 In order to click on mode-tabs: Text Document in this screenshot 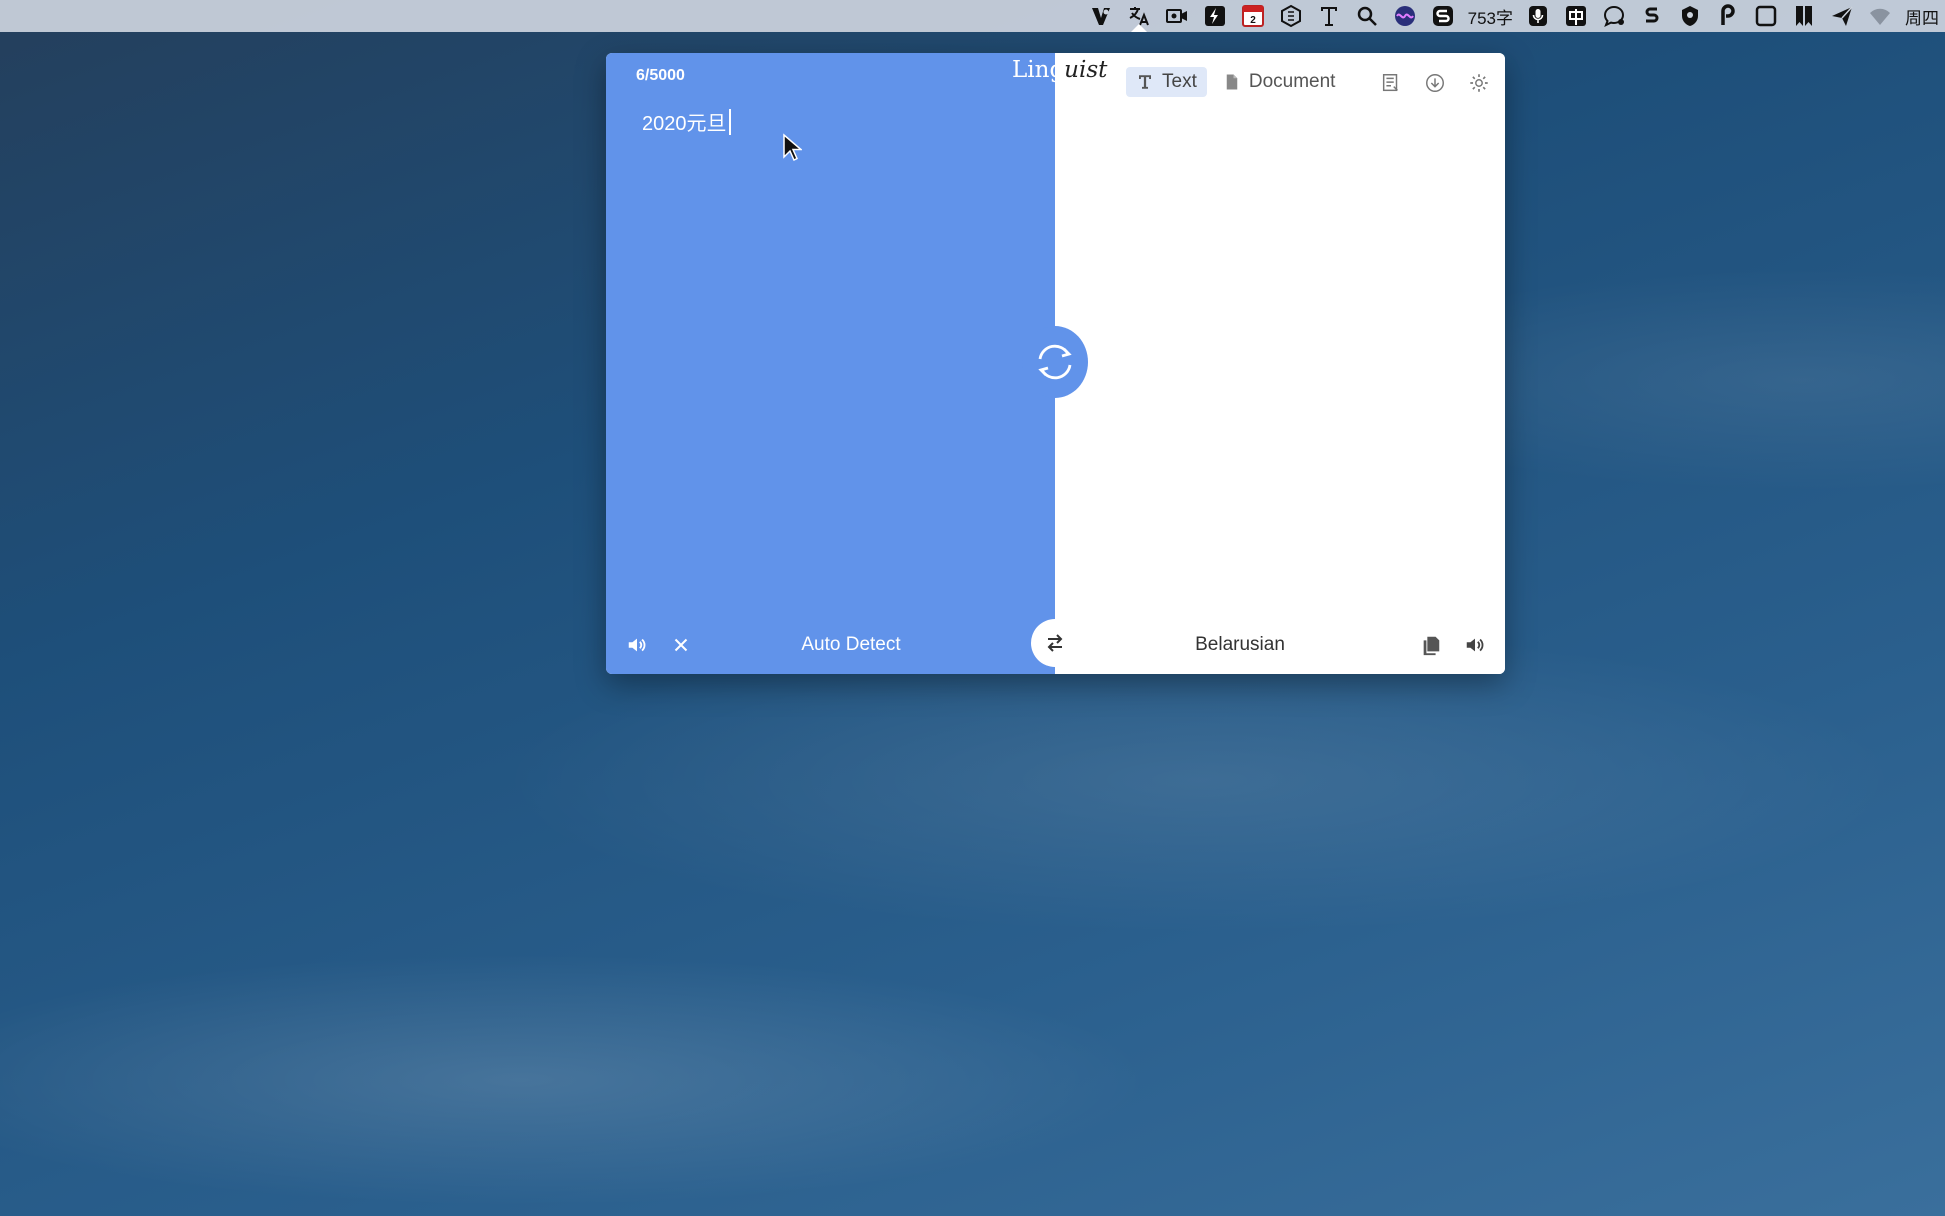, I will do `click(1238, 82)`.